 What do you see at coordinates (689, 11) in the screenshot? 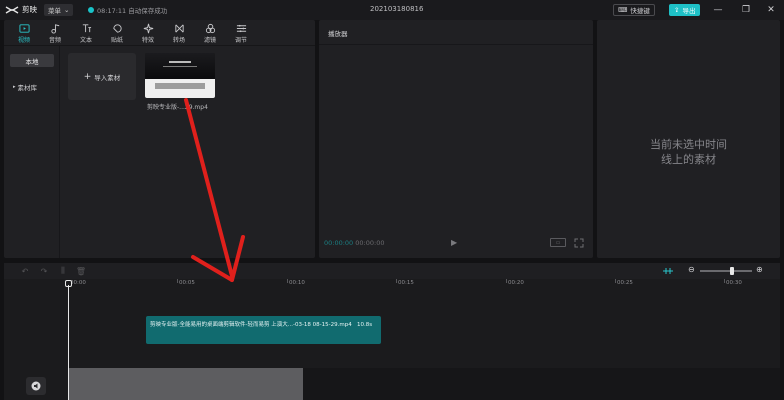
I see `export-label: 导出` at bounding box center [689, 11].